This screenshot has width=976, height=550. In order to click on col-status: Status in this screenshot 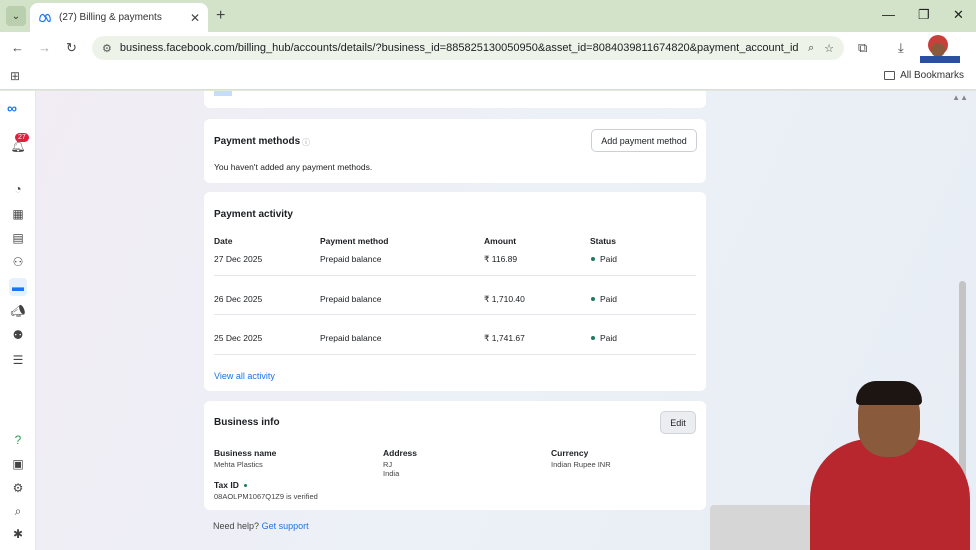, I will do `click(603, 241)`.